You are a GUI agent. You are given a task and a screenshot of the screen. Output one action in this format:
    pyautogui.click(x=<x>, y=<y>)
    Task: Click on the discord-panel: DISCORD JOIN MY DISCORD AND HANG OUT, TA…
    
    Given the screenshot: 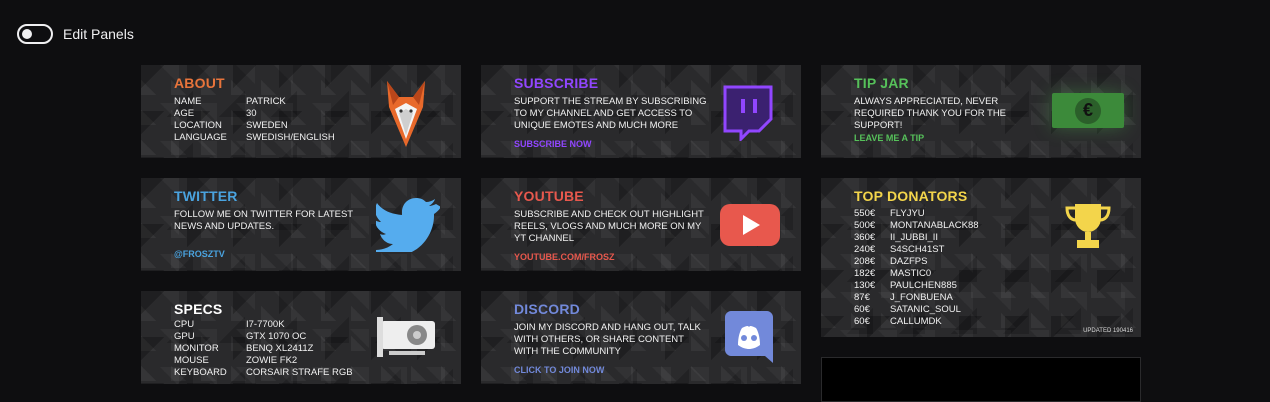 What is the action you would take?
    pyautogui.click(x=641, y=337)
    